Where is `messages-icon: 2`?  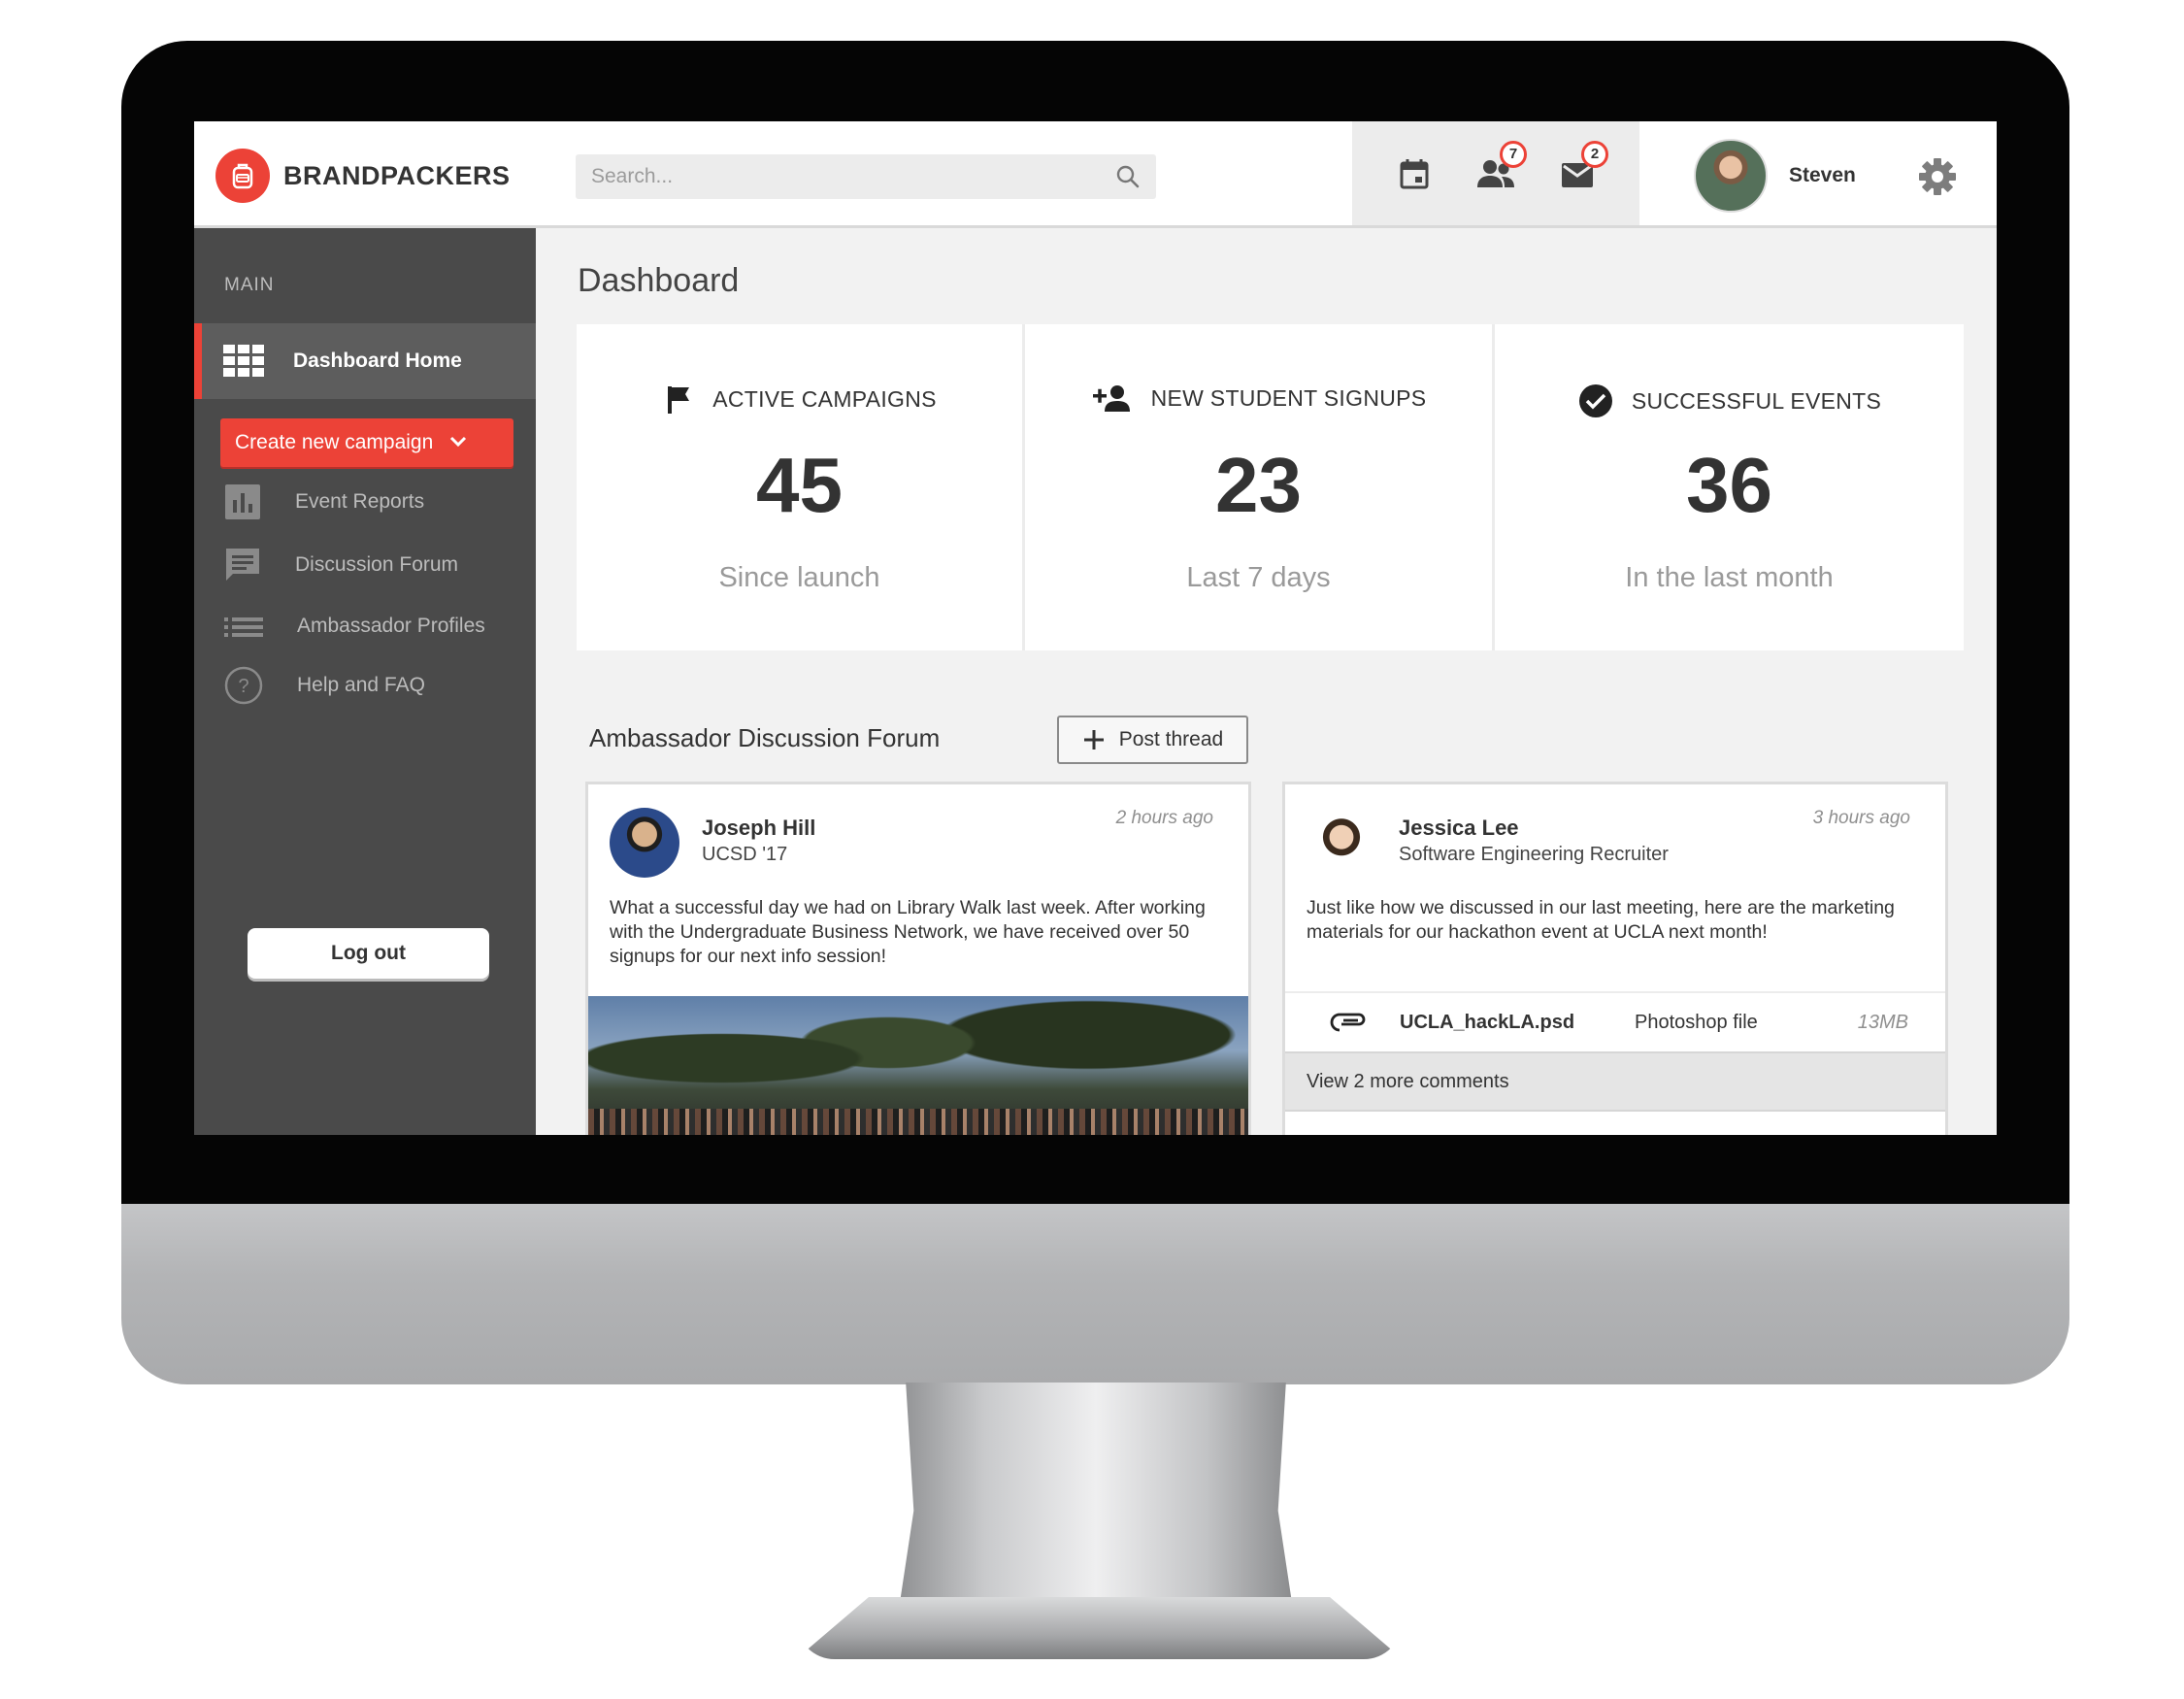 messages-icon: 2 is located at coordinates (1581, 168).